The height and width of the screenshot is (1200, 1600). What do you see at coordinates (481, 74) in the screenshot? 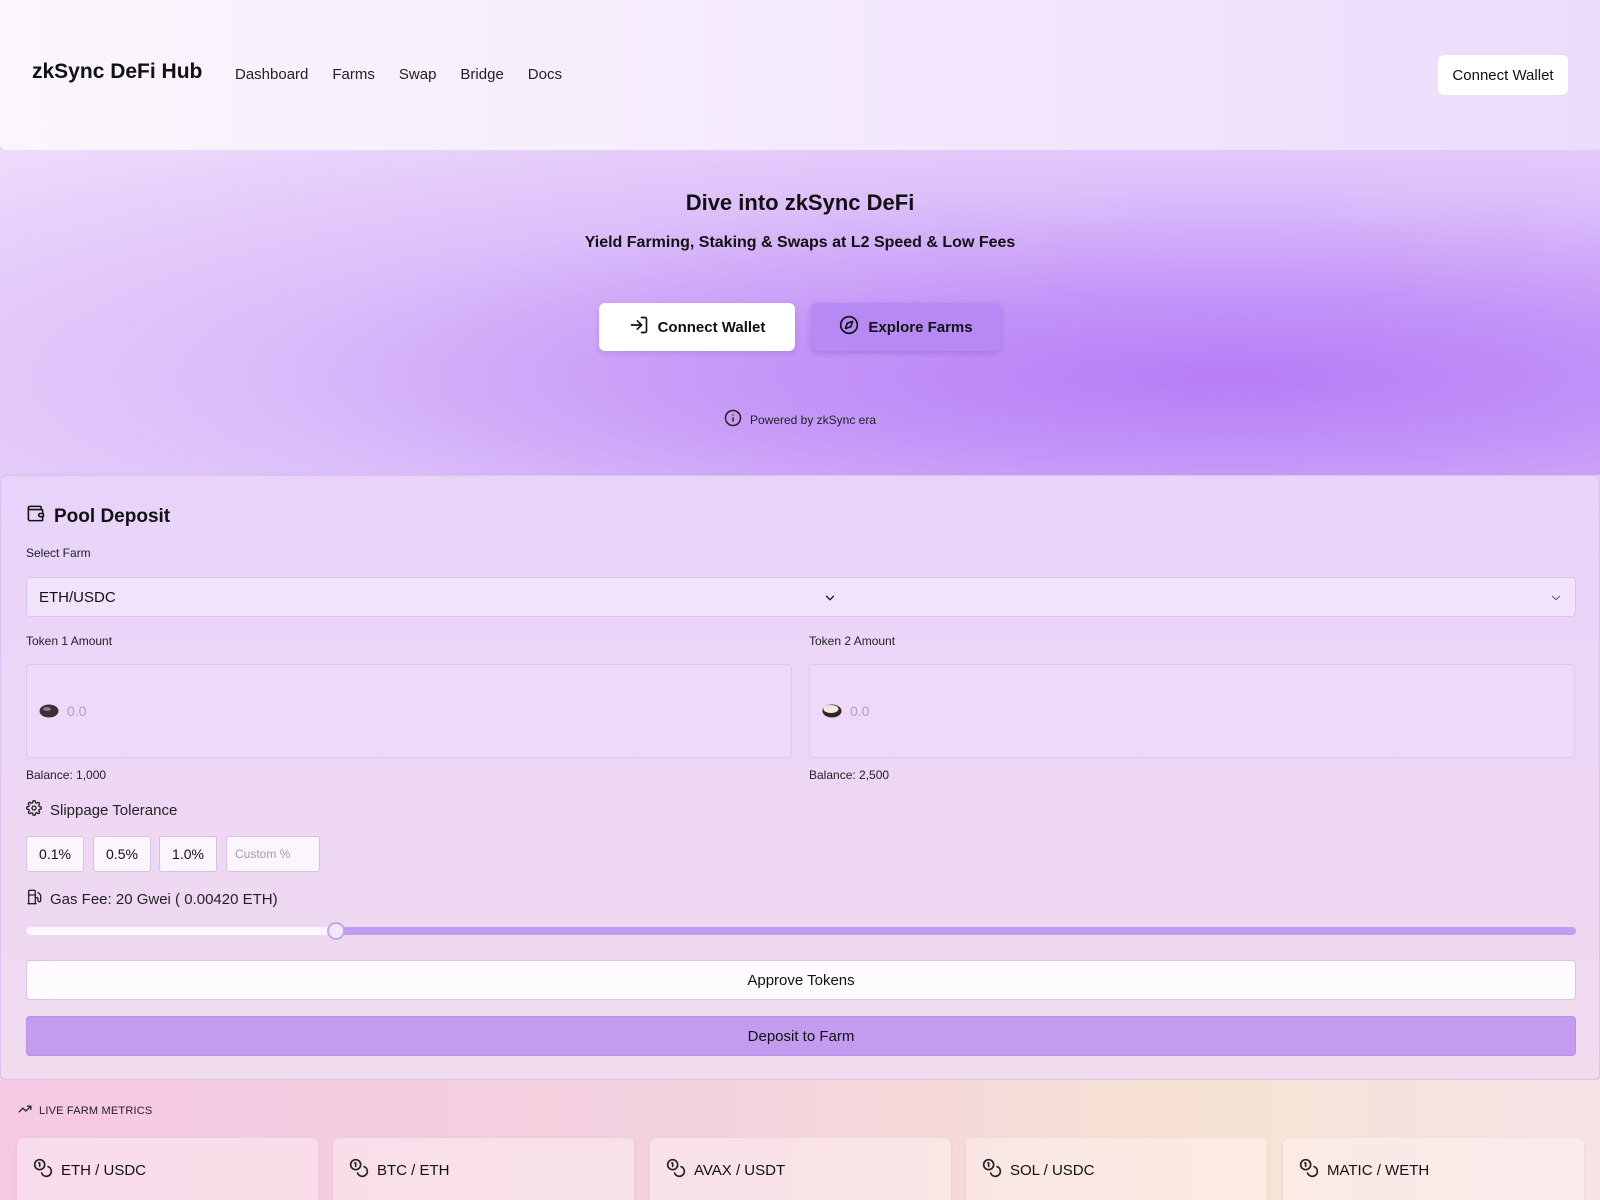
I see `nav-bridge: Bridge` at bounding box center [481, 74].